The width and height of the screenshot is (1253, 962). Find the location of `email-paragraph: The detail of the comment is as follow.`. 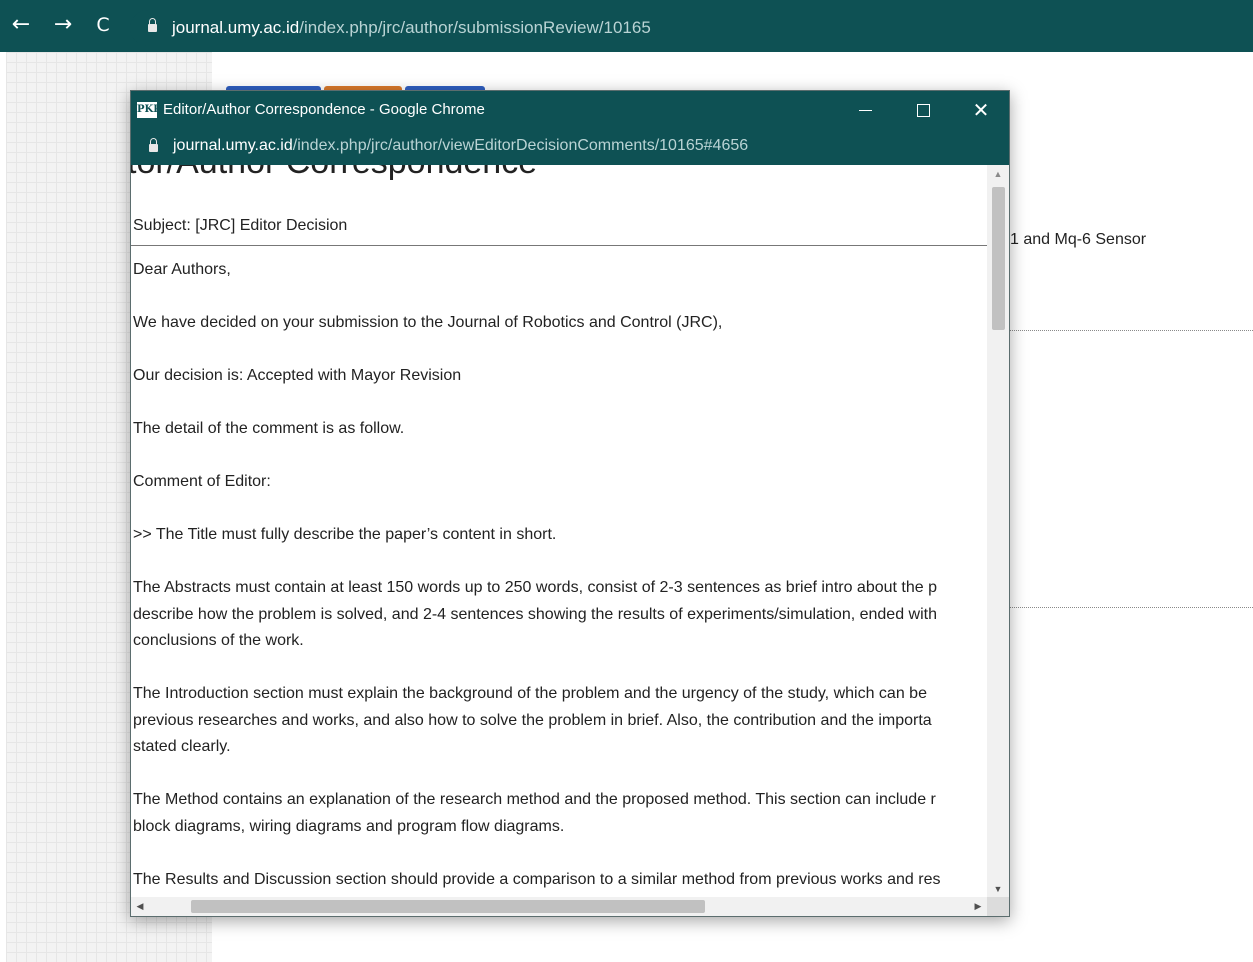

email-paragraph: The detail of the comment is as follow. is located at coordinates (560, 429).